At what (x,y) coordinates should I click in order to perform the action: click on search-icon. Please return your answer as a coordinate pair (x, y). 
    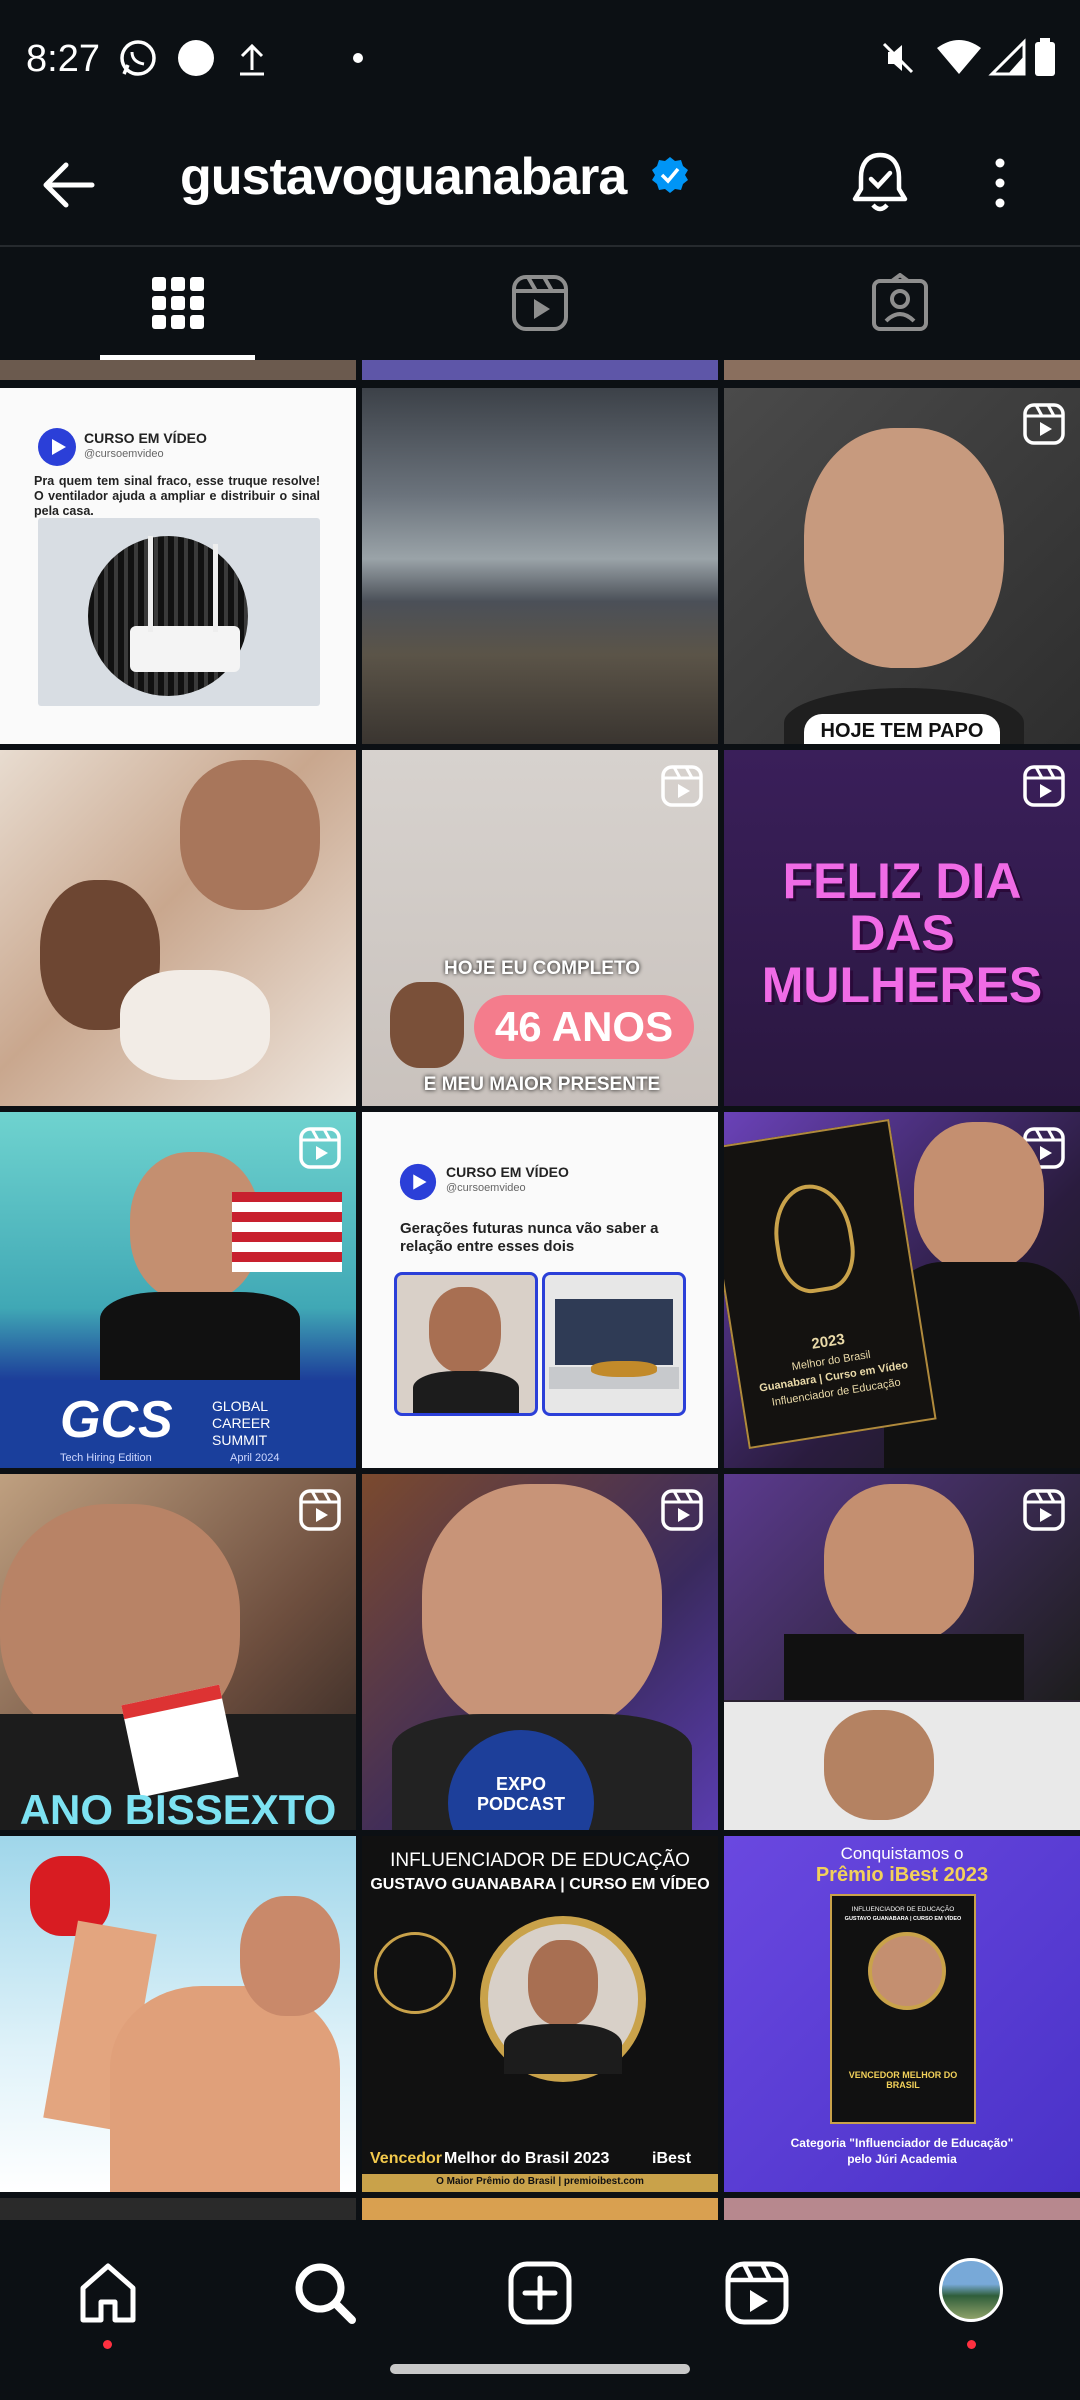
    Looking at the image, I should click on (325, 2293).